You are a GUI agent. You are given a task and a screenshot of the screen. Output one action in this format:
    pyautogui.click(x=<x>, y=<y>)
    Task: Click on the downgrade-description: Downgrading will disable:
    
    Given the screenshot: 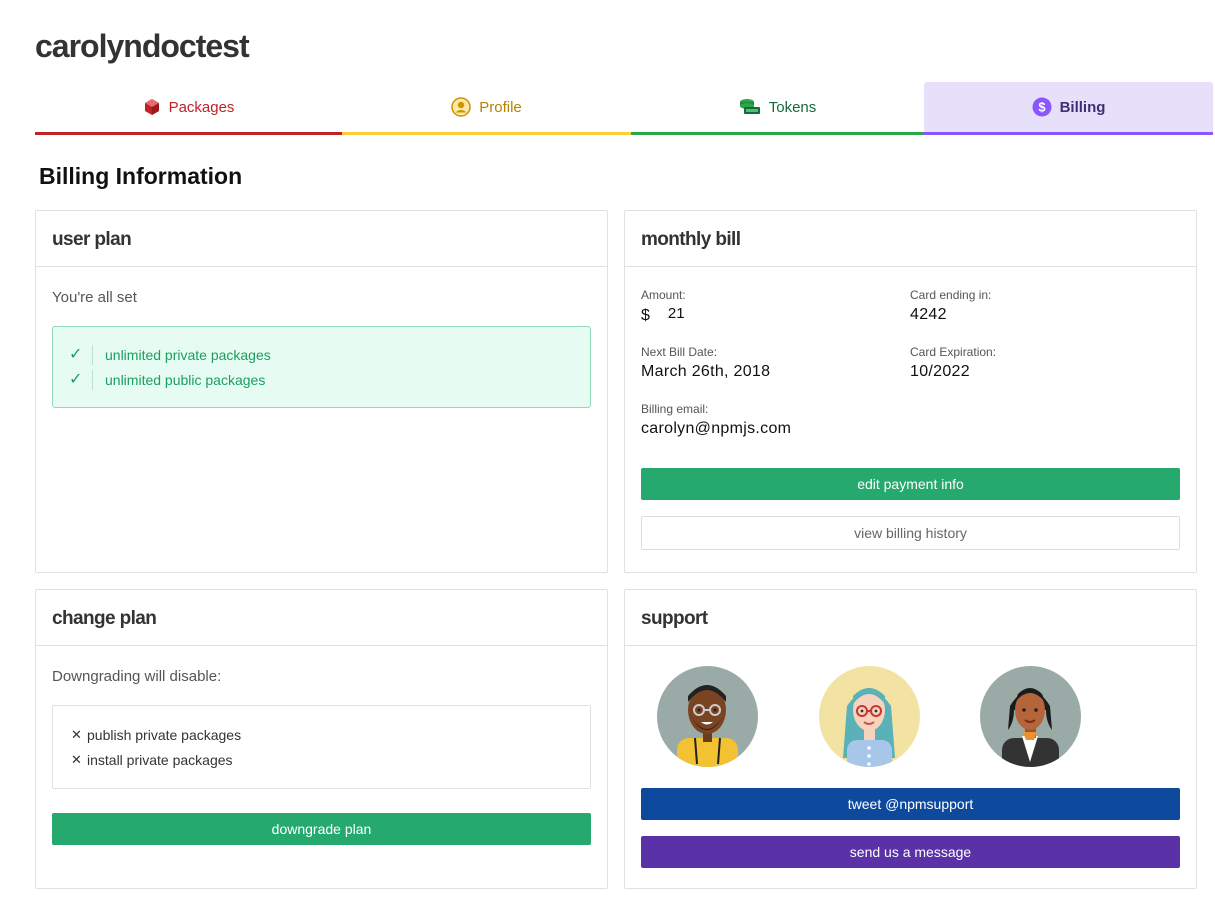 What is the action you would take?
    pyautogui.click(x=137, y=676)
    